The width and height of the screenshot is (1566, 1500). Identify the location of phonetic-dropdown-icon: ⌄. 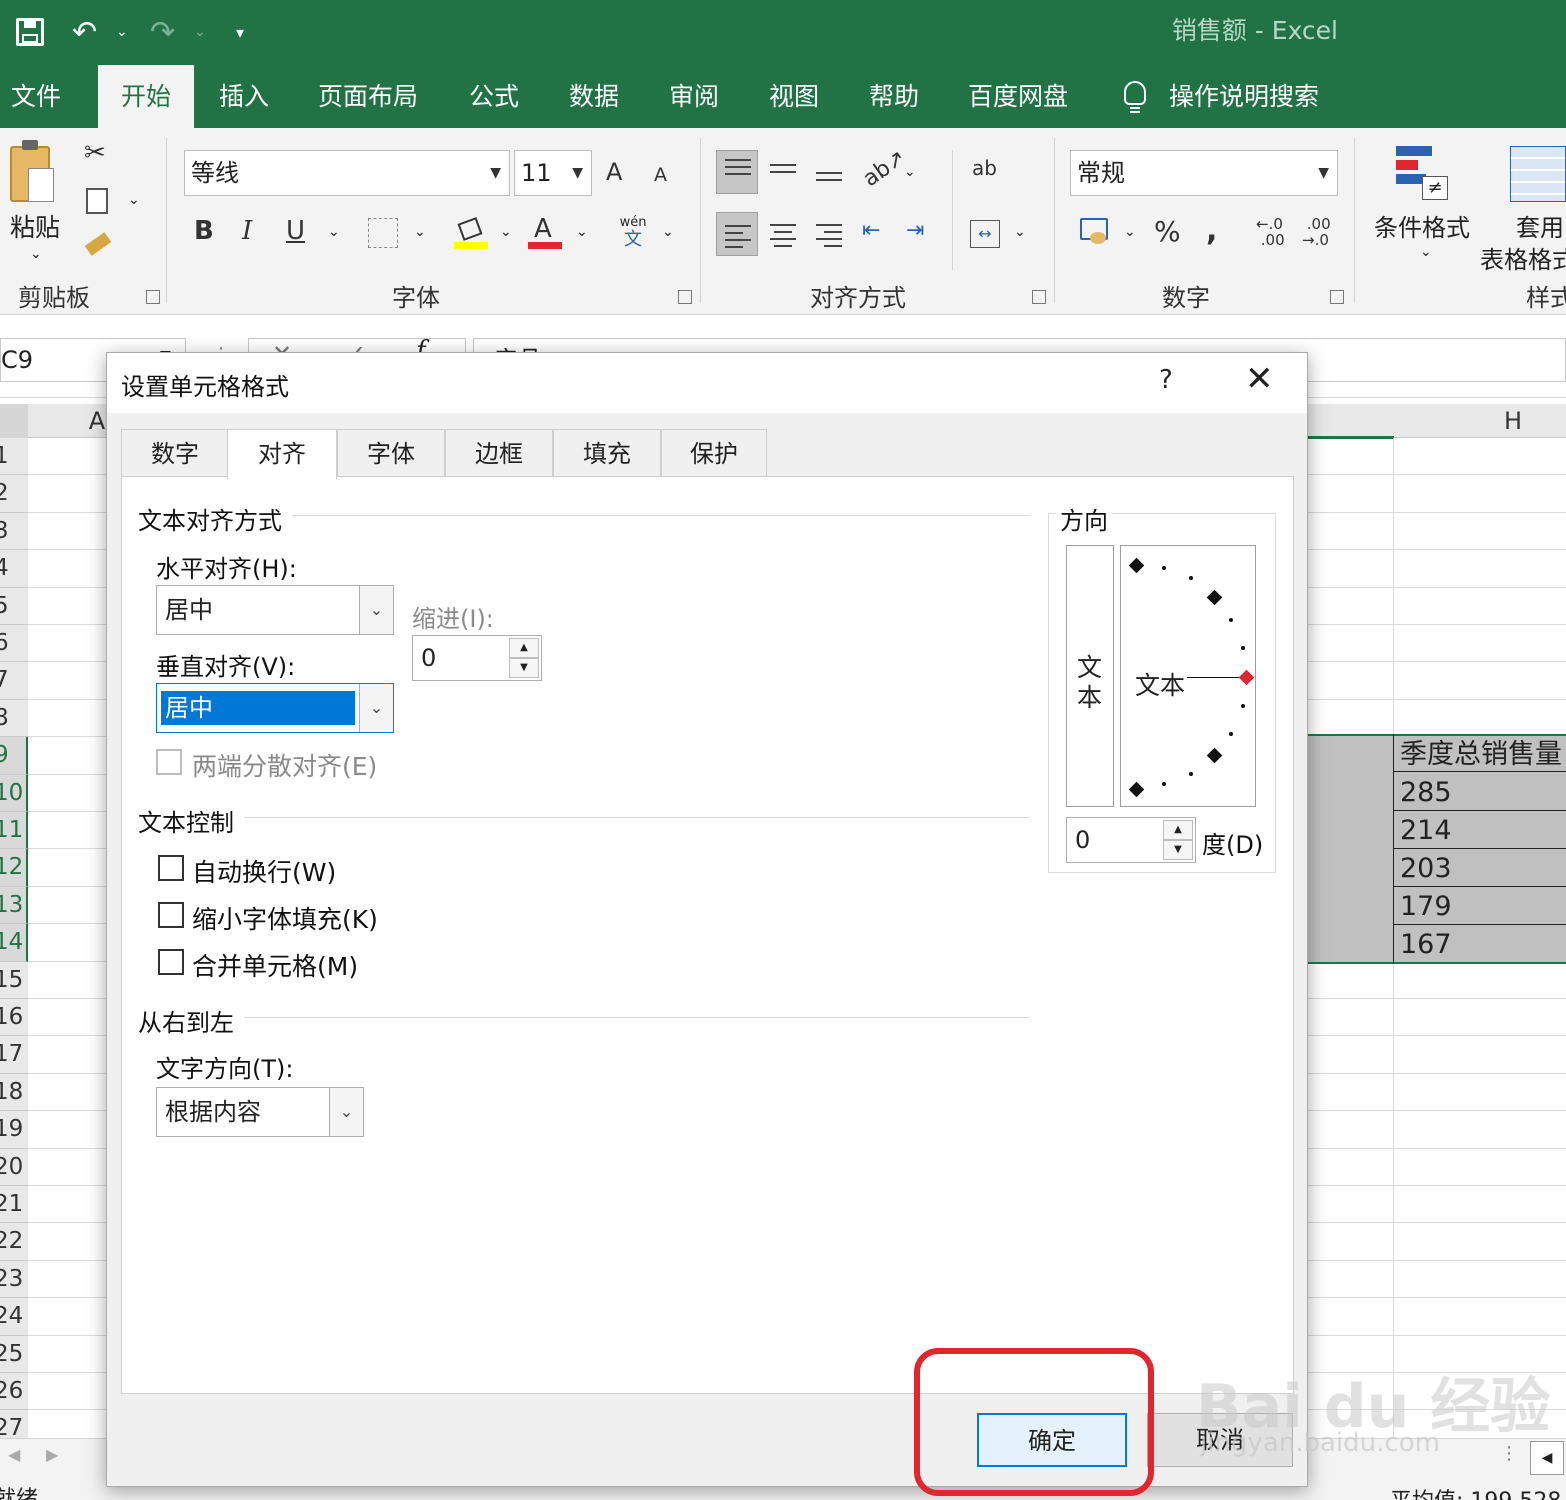
(668, 232).